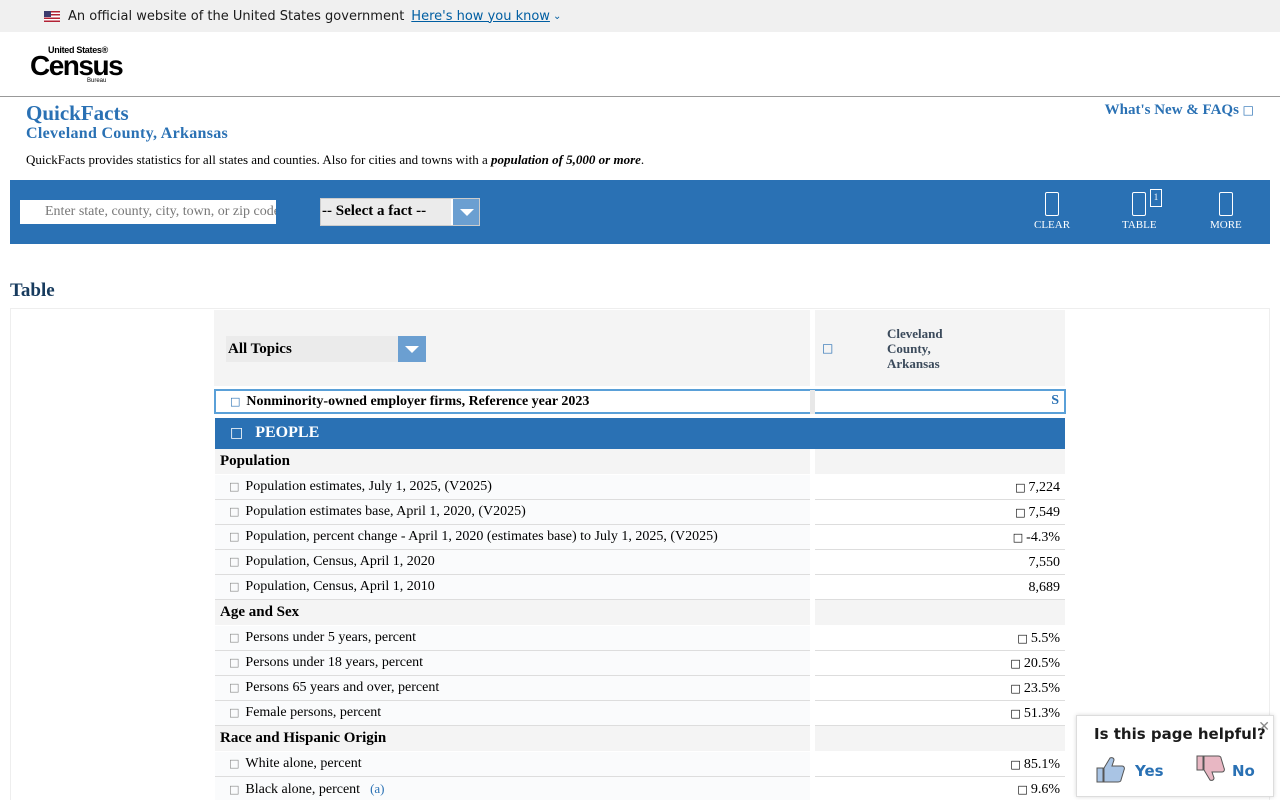 The width and height of the screenshot is (1280, 800). Describe the element at coordinates (1139, 204) in the screenshot. I see `table-icon` at that location.